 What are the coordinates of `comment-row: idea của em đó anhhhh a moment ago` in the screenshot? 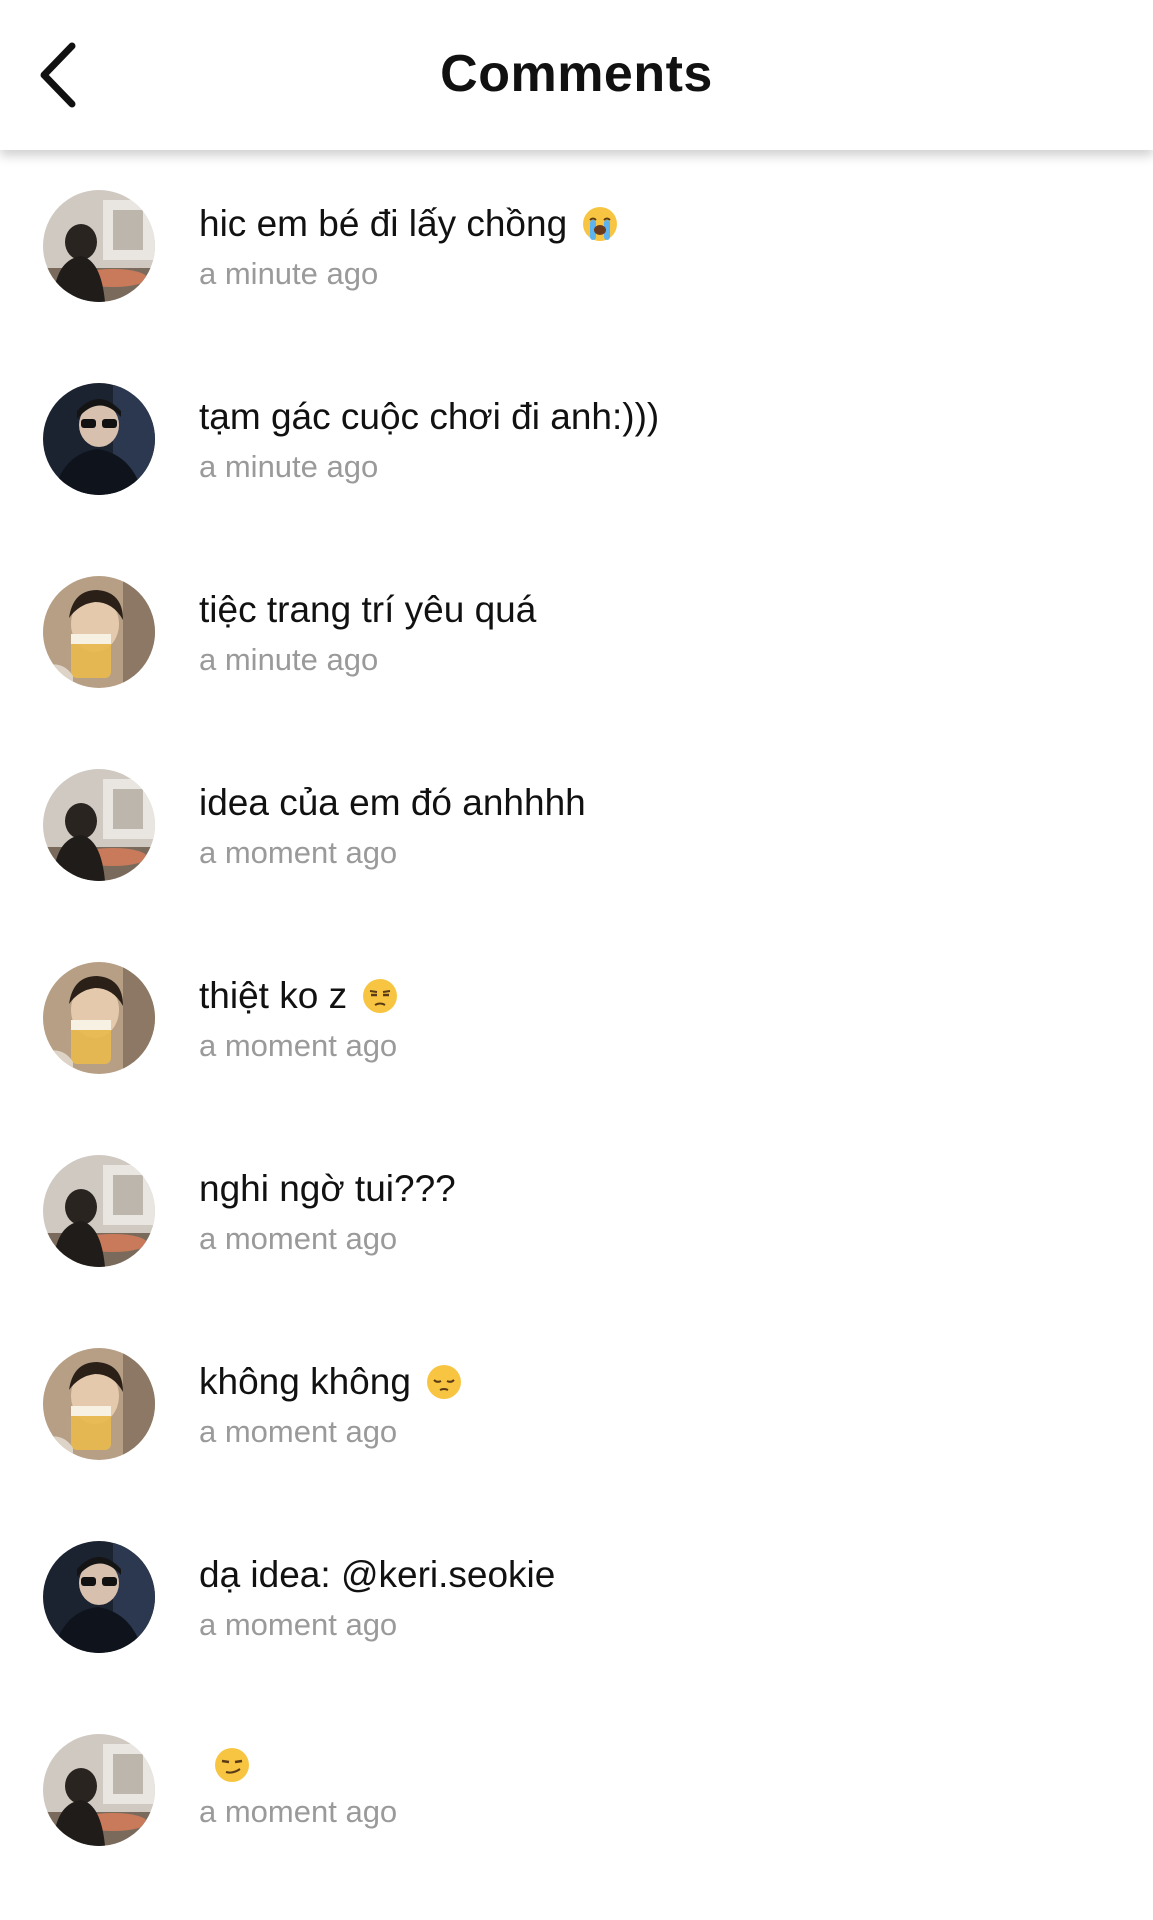 It's located at (576, 825).